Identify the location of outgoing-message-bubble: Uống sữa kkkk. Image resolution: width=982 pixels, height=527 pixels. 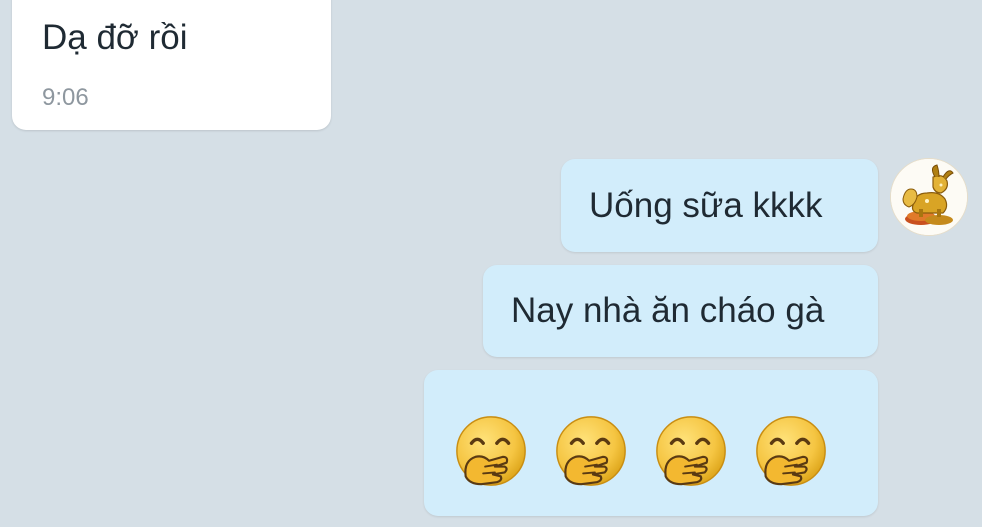
(719, 205).